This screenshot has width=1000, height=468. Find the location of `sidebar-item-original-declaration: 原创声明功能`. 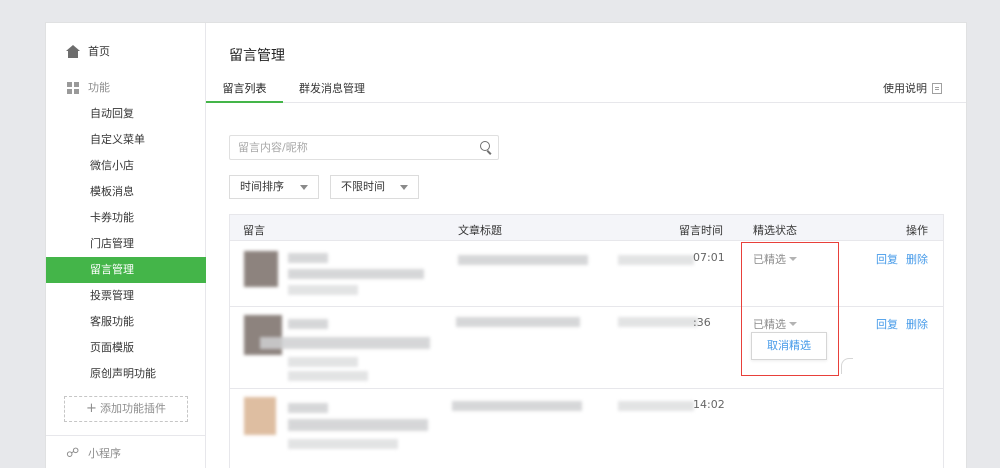

sidebar-item-original-declaration: 原创声明功能 is located at coordinates (126, 374).